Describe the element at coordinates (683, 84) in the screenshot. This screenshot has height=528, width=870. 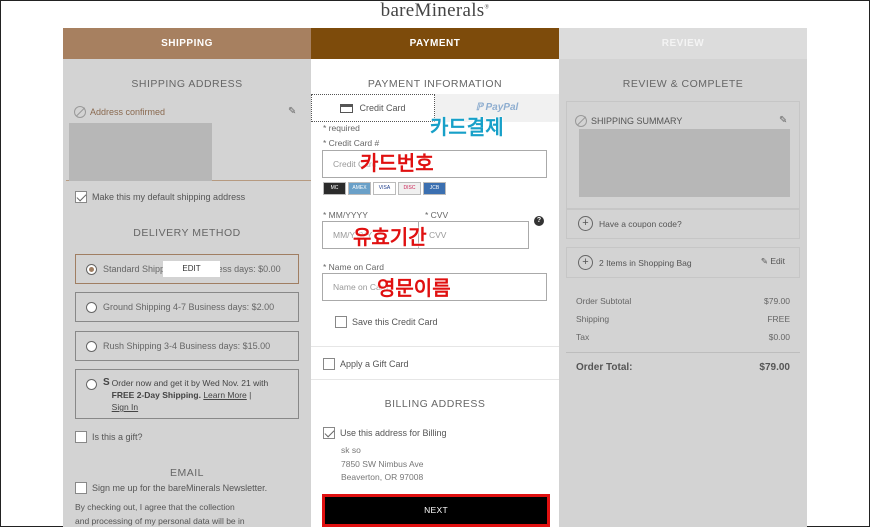
I see `review-title: REVIEW & COMPLETE` at that location.